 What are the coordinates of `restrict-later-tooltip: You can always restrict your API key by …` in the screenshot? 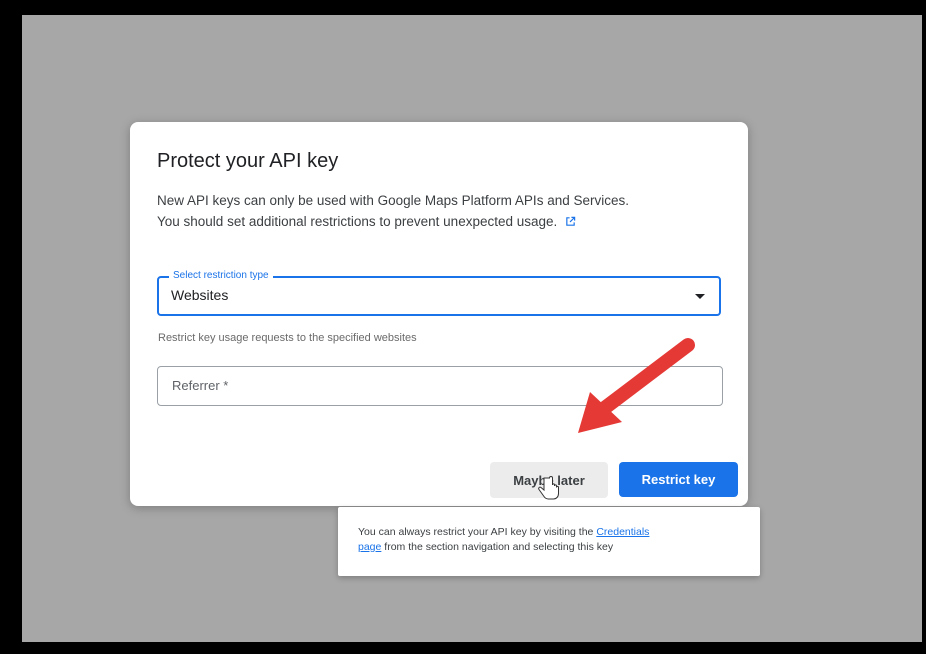 It's located at (549, 541).